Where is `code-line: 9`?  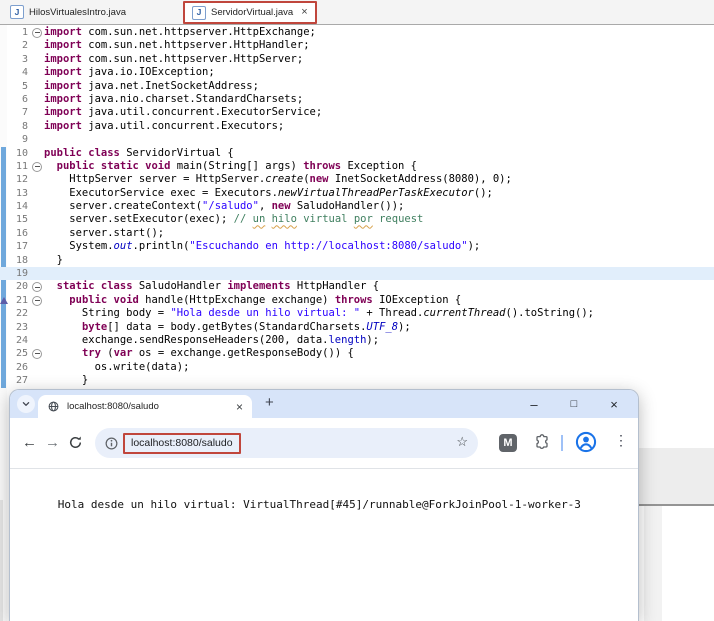 code-line: 9 is located at coordinates (357, 139).